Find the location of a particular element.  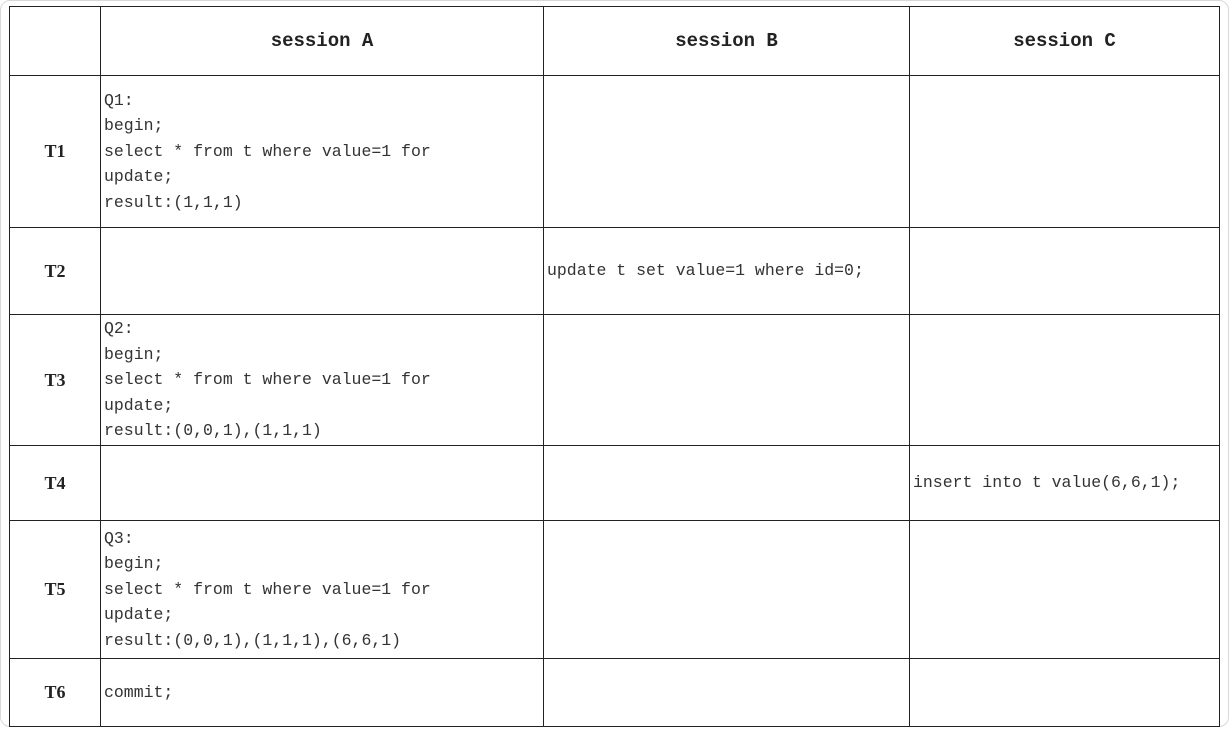

header-session-b: session B is located at coordinates (726, 41).